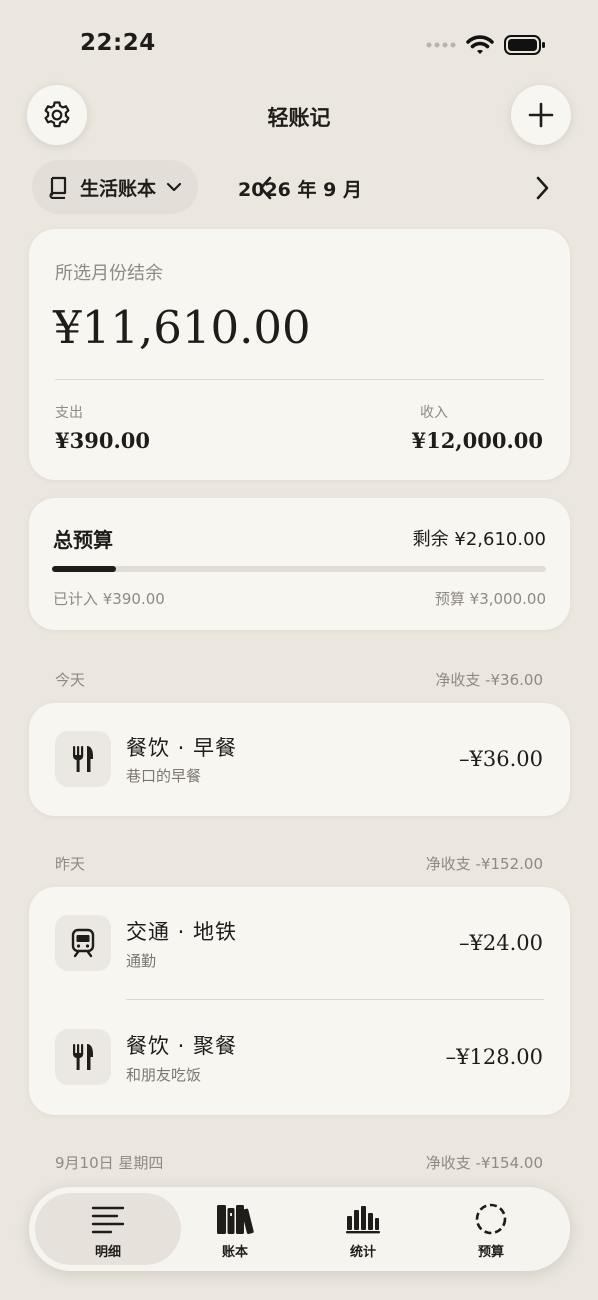  I want to click on tab-label: 账本, so click(234, 1252).